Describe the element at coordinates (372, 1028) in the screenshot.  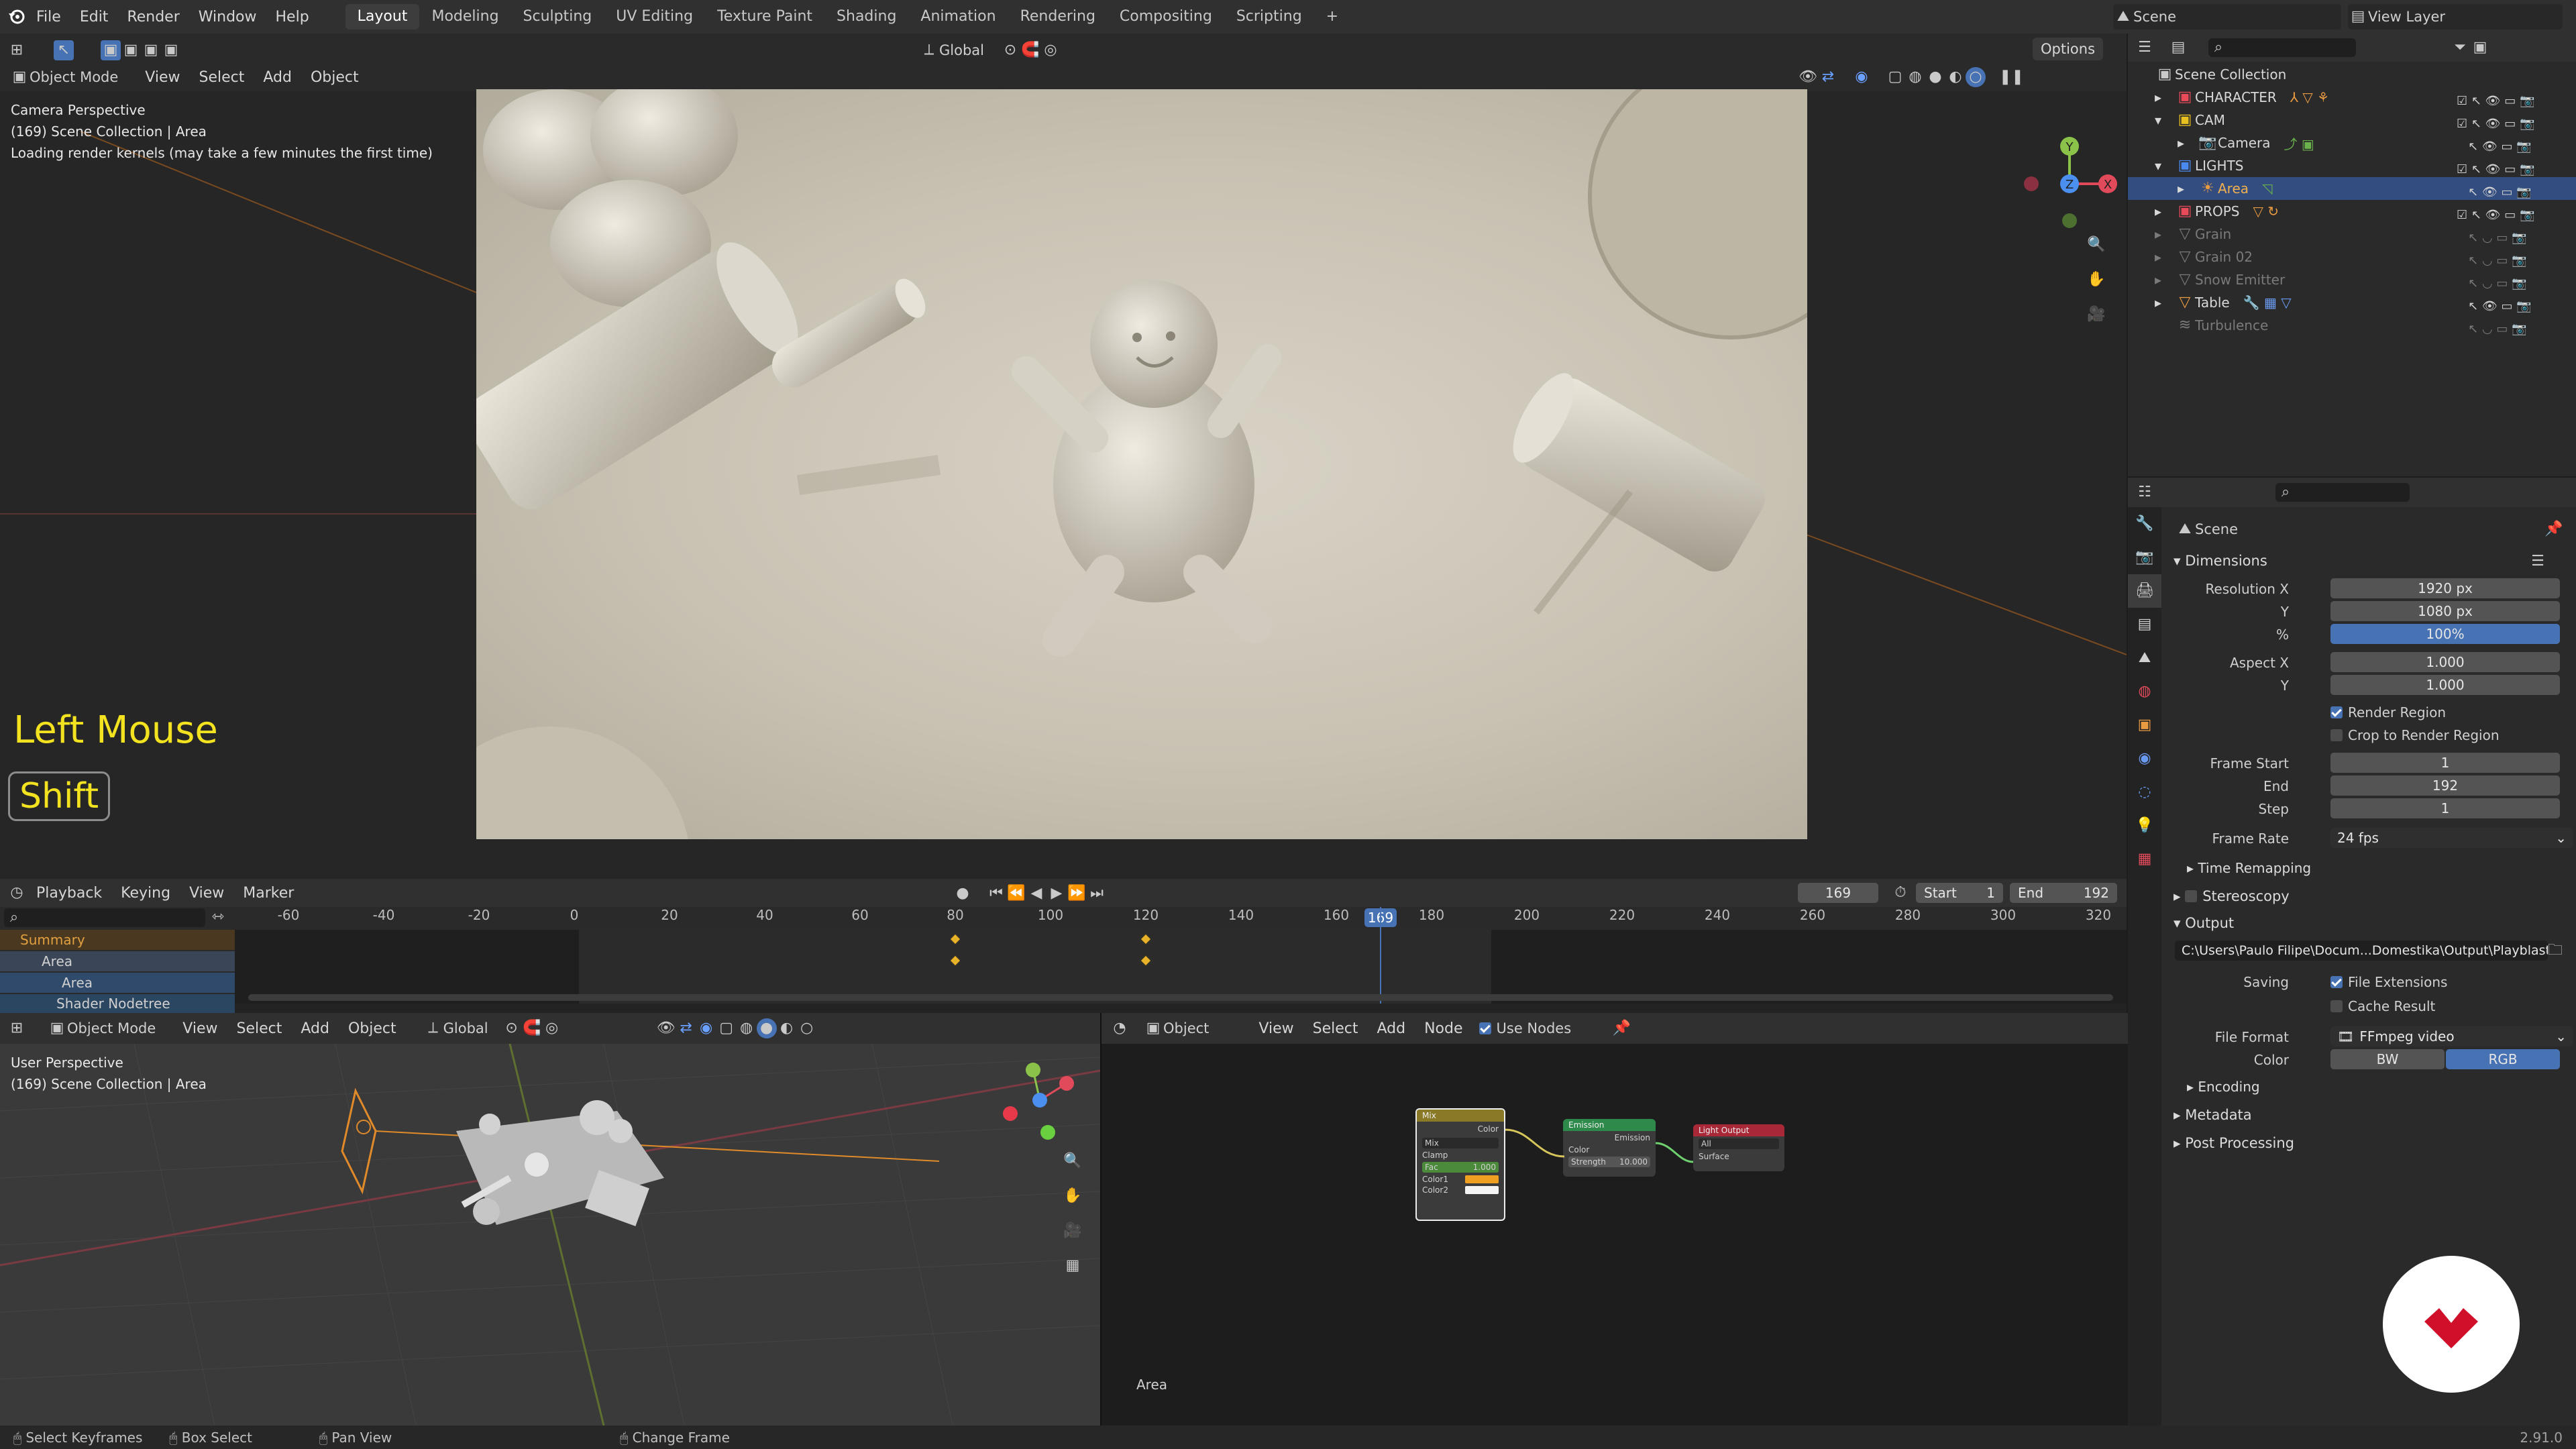
I see `viewport2-menu-object: Object` at that location.